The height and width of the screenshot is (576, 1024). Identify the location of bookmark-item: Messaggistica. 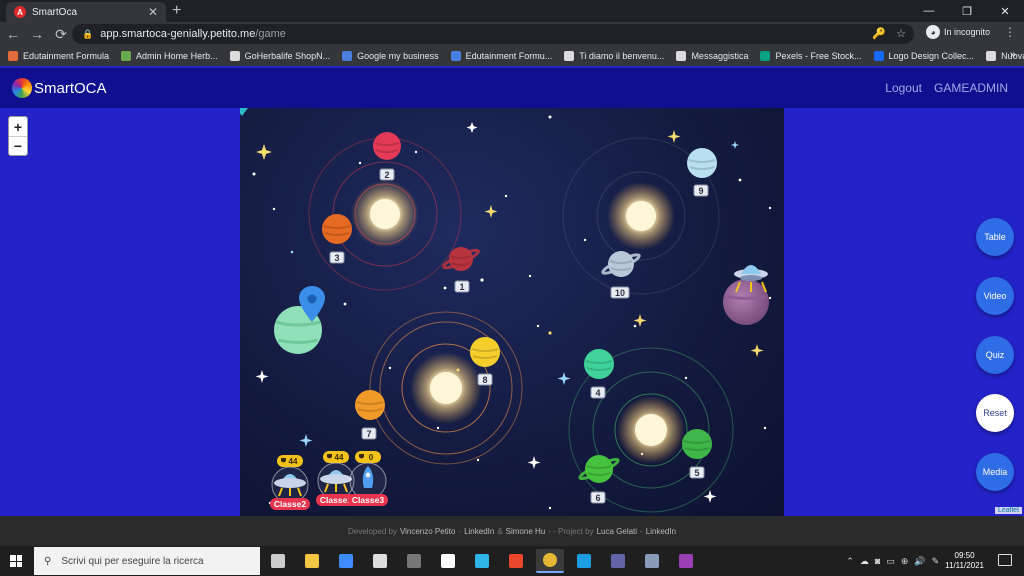
(712, 56).